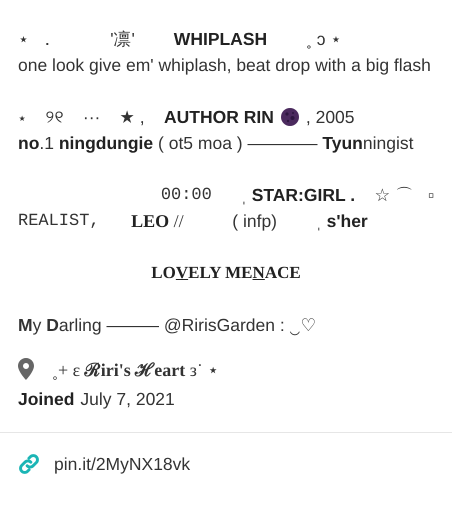 This screenshot has width=452, height=508. What do you see at coordinates (59, 221) in the screenshot?
I see `bio-text: REALIST,` at bounding box center [59, 221].